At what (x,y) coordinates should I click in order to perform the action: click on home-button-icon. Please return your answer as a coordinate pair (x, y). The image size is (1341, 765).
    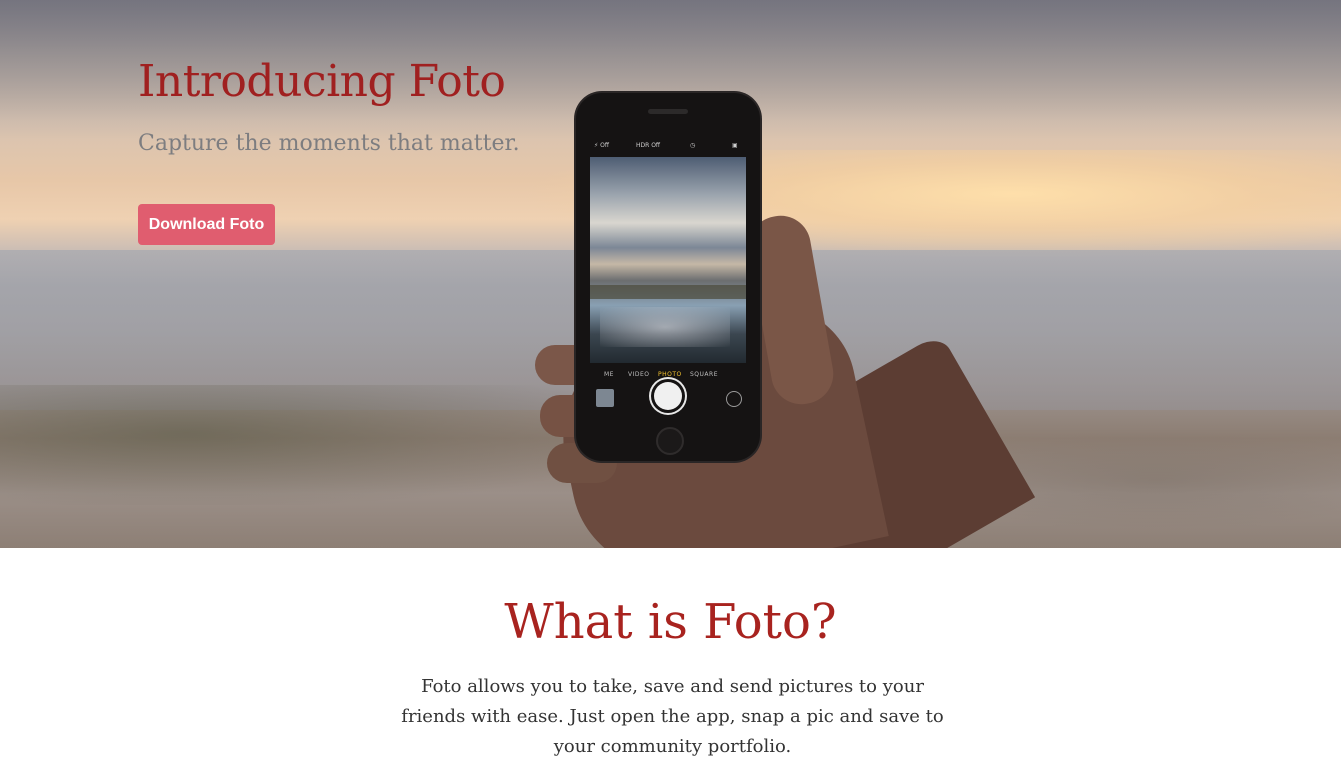
    Looking at the image, I should click on (670, 441).